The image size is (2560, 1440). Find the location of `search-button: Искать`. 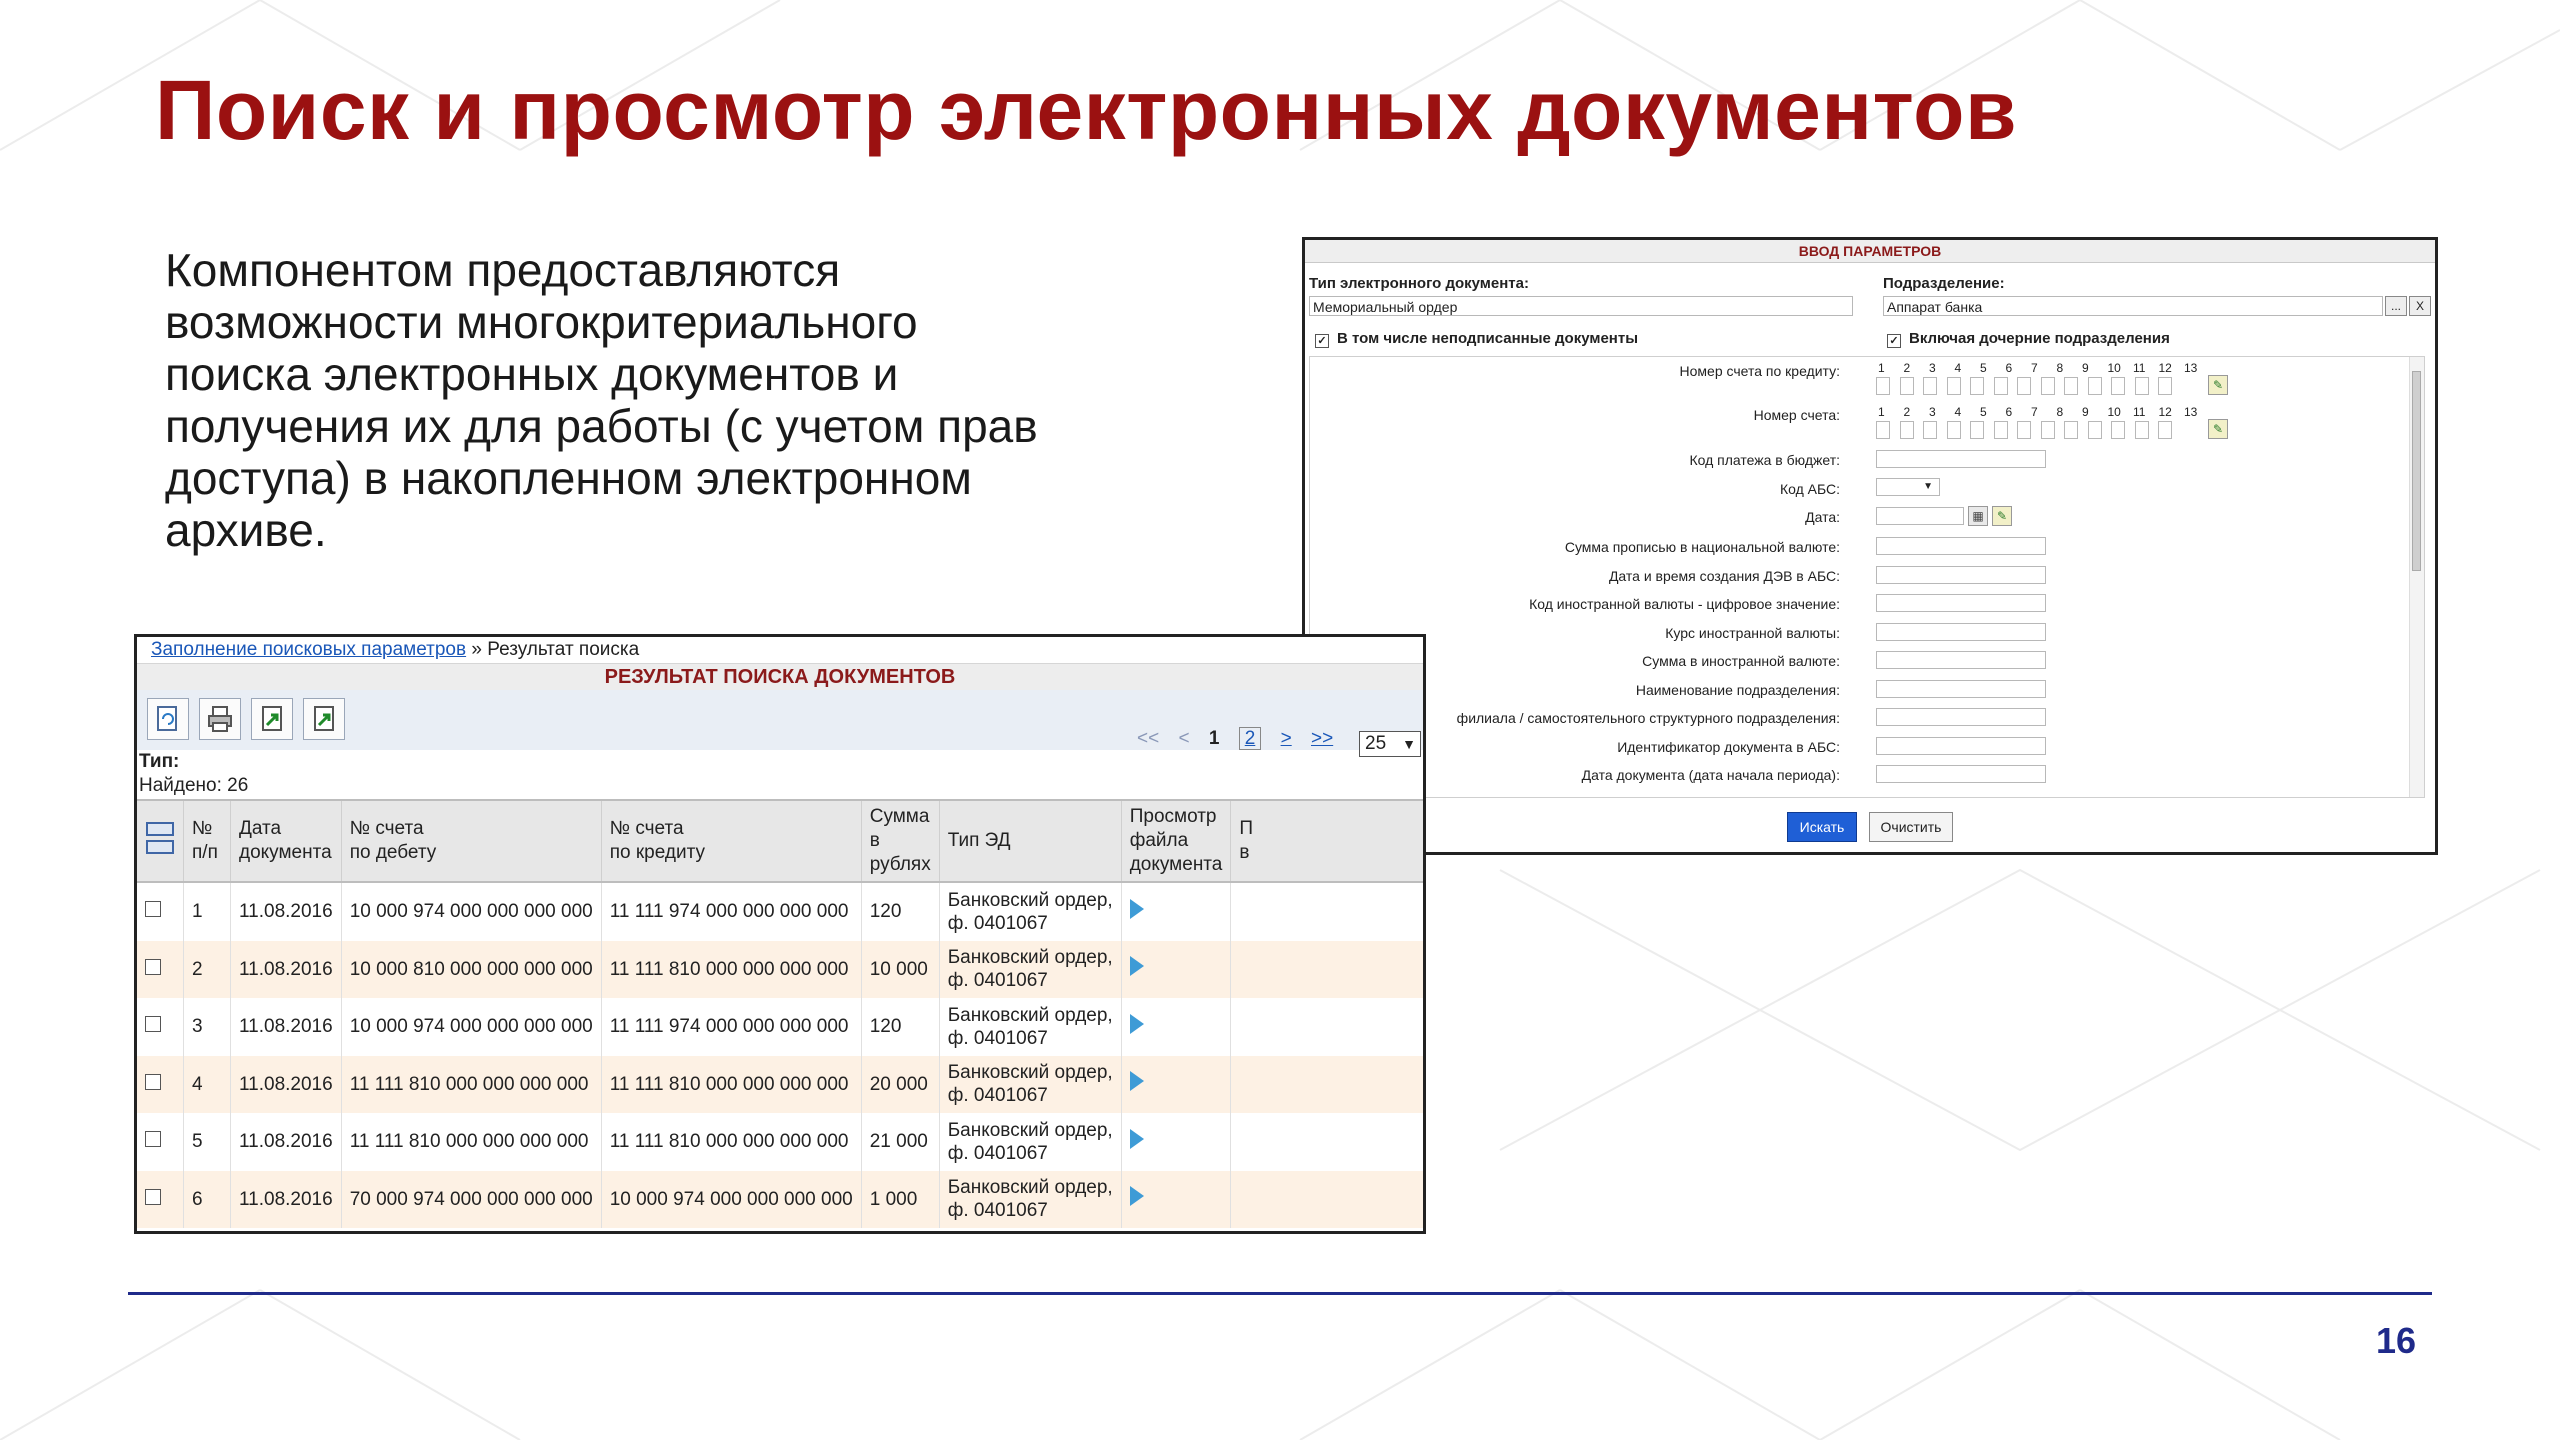

search-button: Искать is located at coordinates (1822, 827).